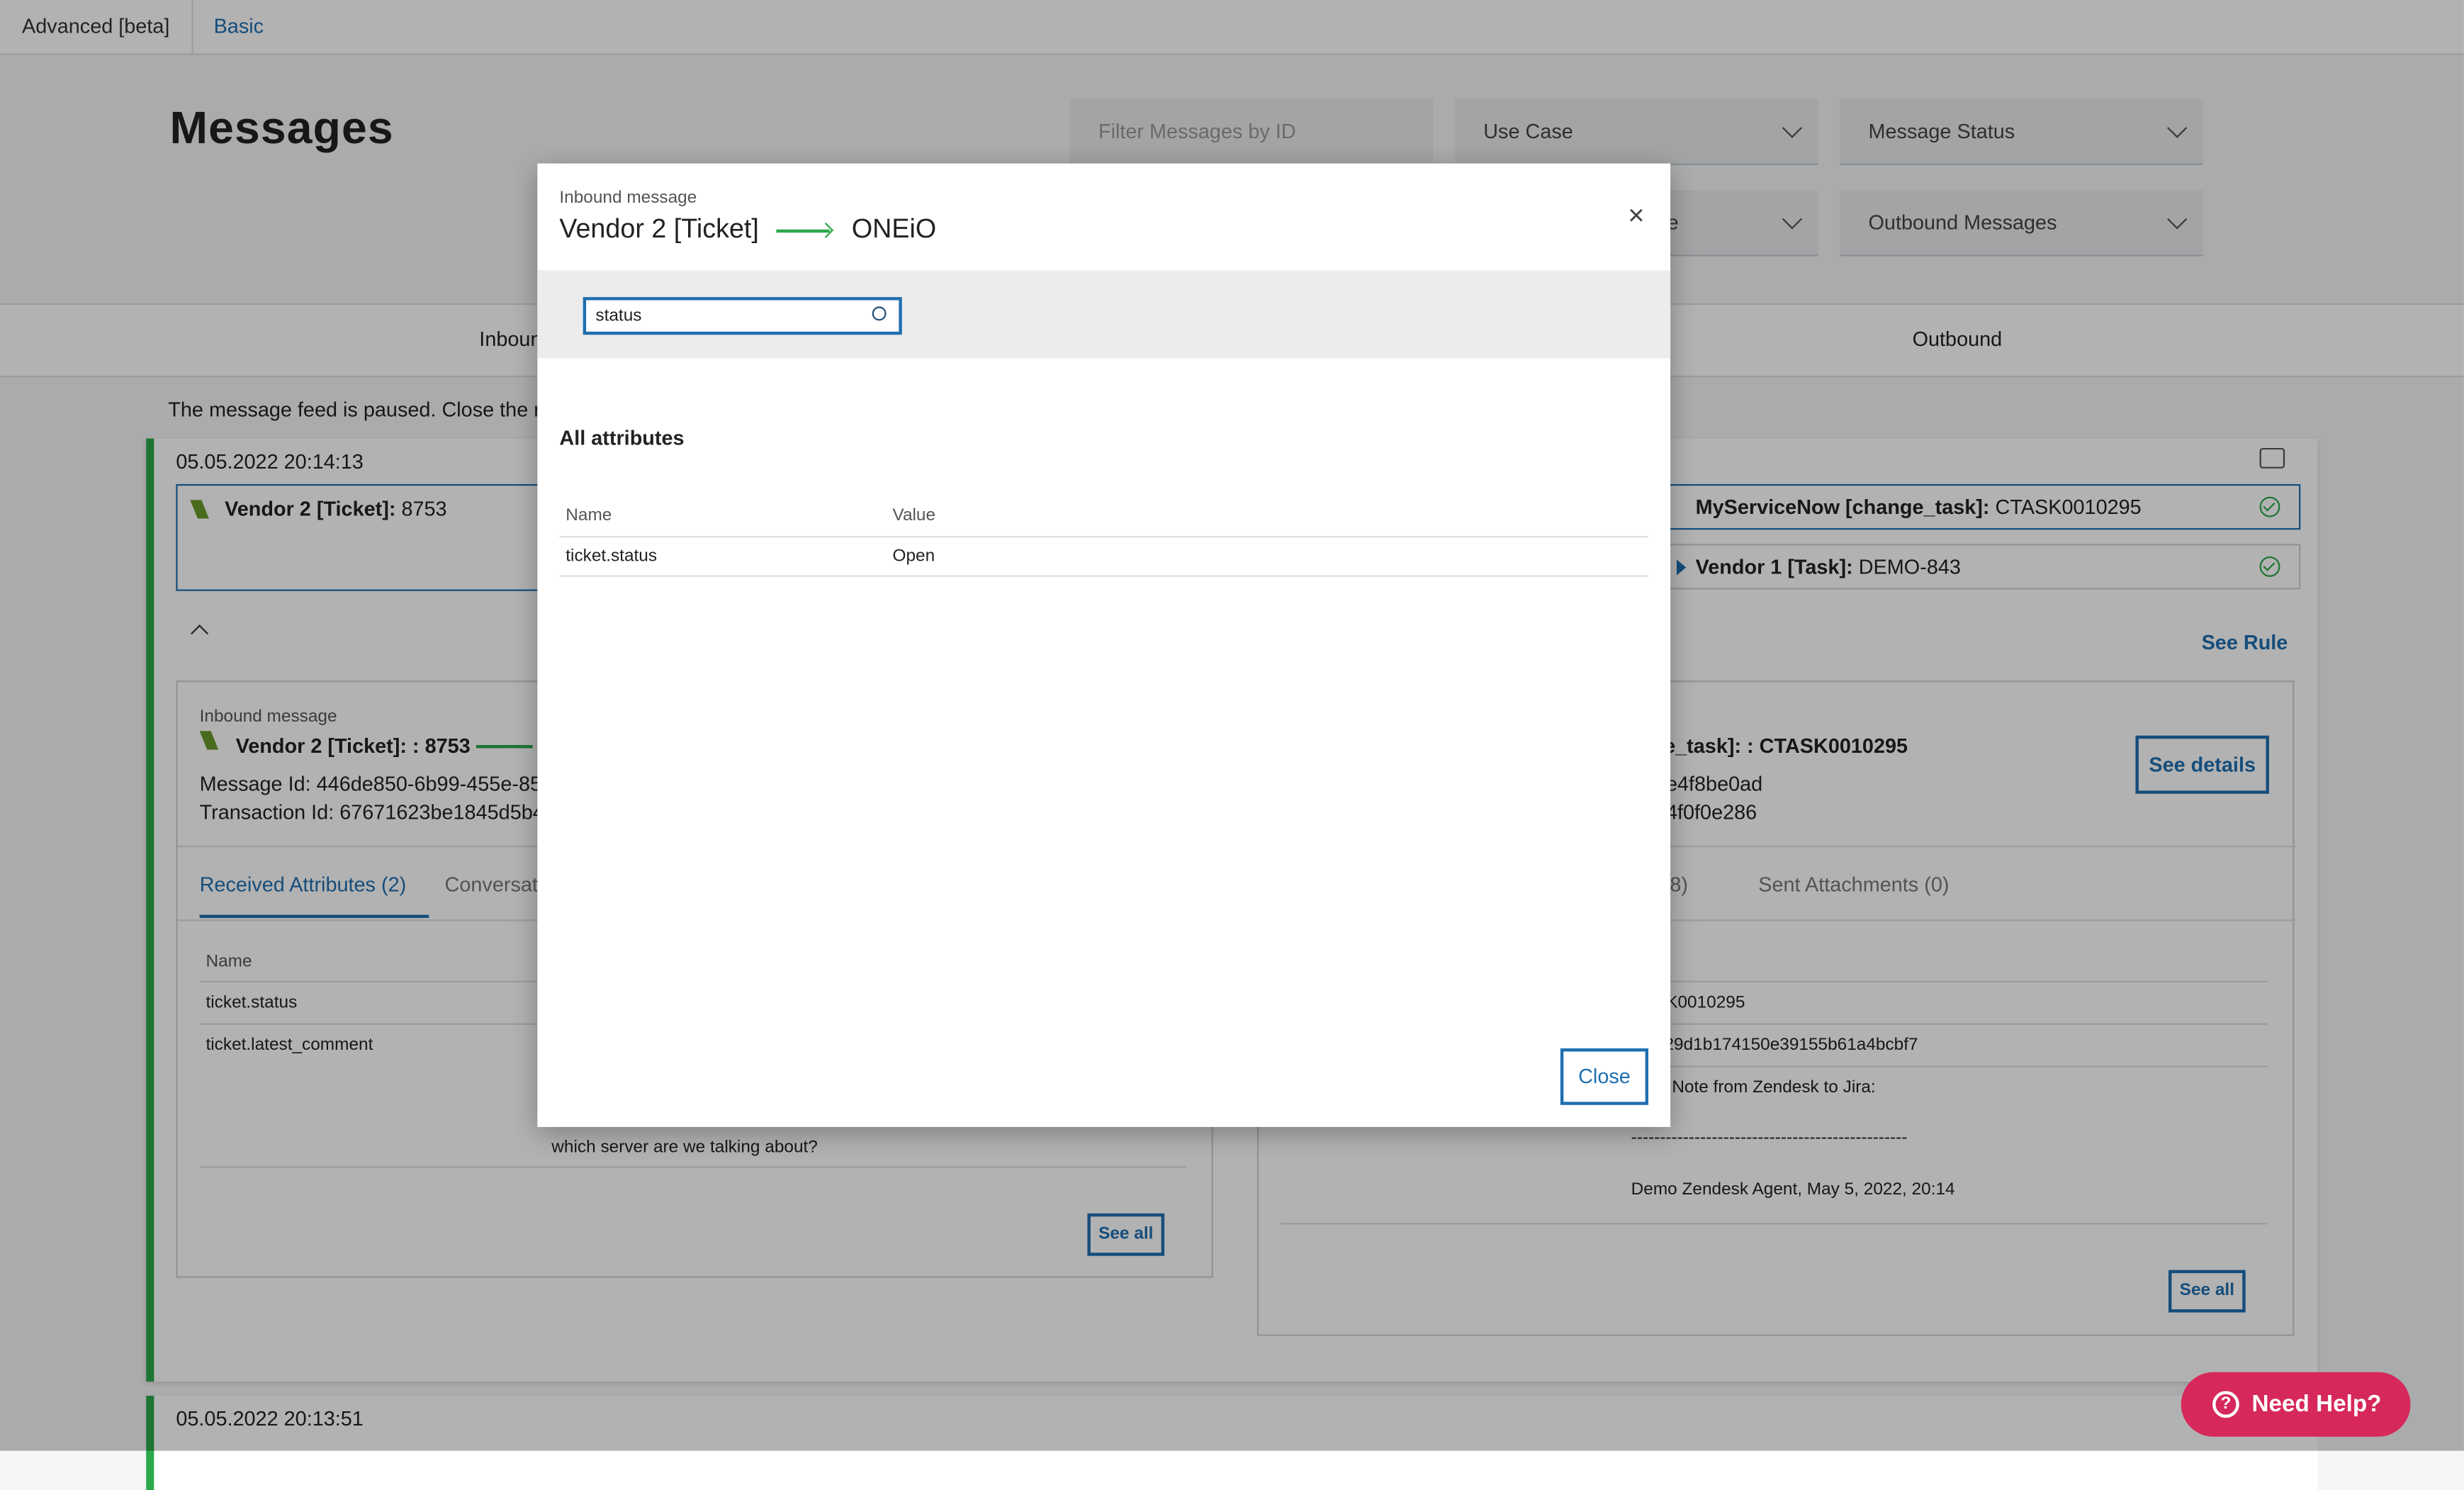  Describe the element at coordinates (894, 228) in the screenshot. I see `modal-target: ONEiO` at that location.